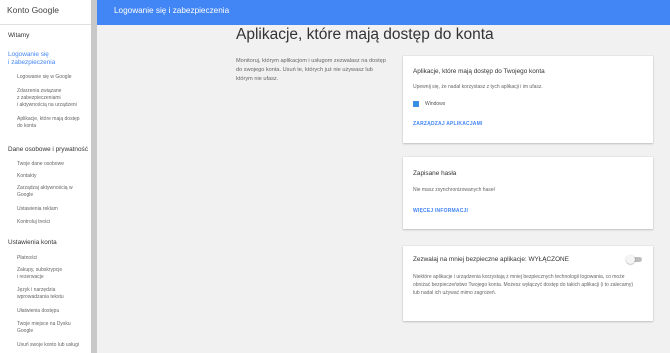 This screenshot has height=353, width=670. What do you see at coordinates (39, 98) in the screenshot?
I see `sidebar-item-label: z zabezpieczeniami` at bounding box center [39, 98].